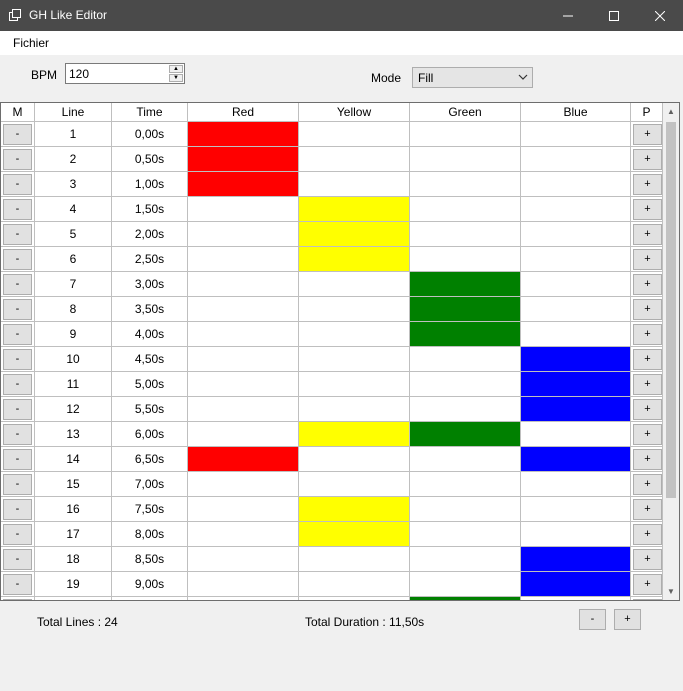 The height and width of the screenshot is (691, 683). Describe the element at coordinates (31, 43) in the screenshot. I see `menu-fichier: Fichier` at that location.